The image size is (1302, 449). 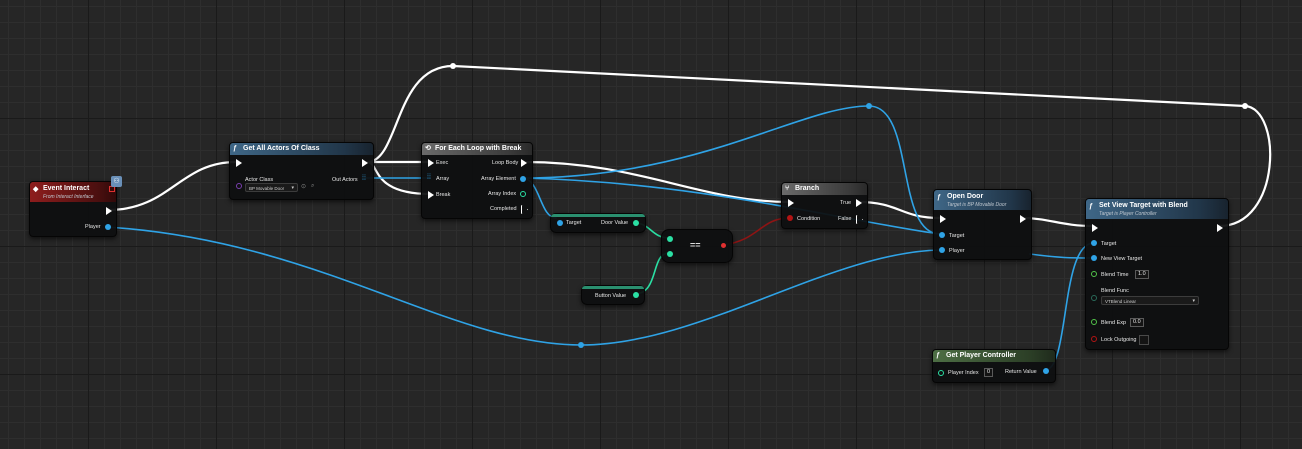 I want to click on player-in-pin, so click(x=942, y=250).